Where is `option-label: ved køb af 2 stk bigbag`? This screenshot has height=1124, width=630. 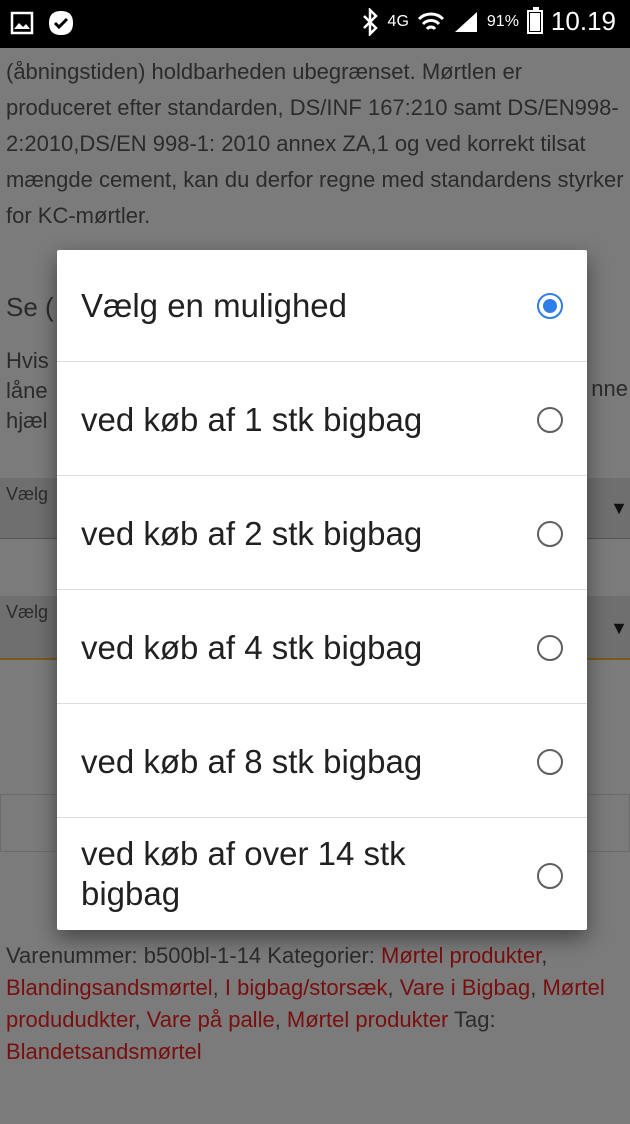
option-label: ved køb af 2 stk bigbag is located at coordinates (252, 533).